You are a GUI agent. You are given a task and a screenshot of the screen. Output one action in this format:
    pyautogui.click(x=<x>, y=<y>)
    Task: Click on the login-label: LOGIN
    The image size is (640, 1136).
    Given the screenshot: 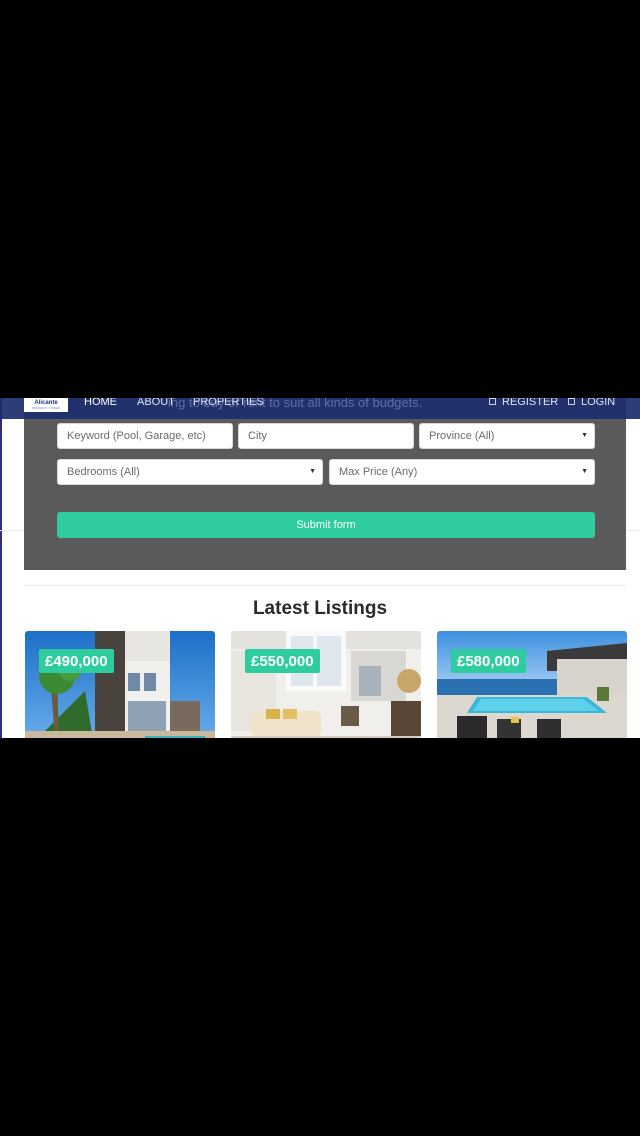 What is the action you would take?
    pyautogui.click(x=598, y=403)
    